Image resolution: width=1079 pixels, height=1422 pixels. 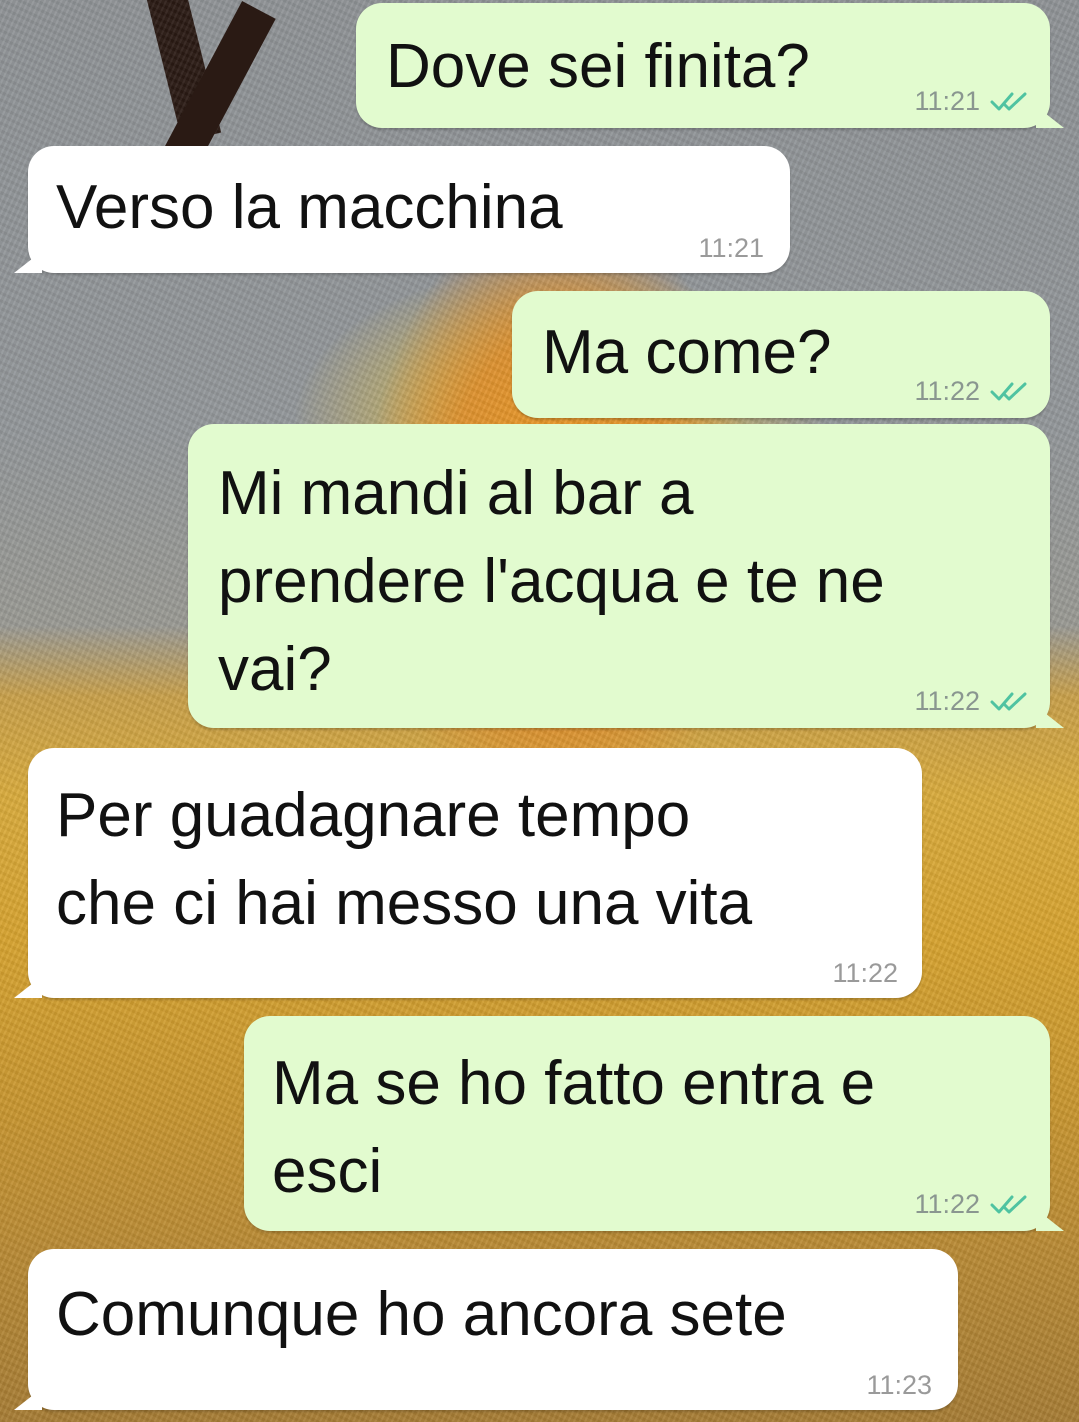 I want to click on message-bubble-outgoing: Ma come? 11:22, so click(x=781, y=354).